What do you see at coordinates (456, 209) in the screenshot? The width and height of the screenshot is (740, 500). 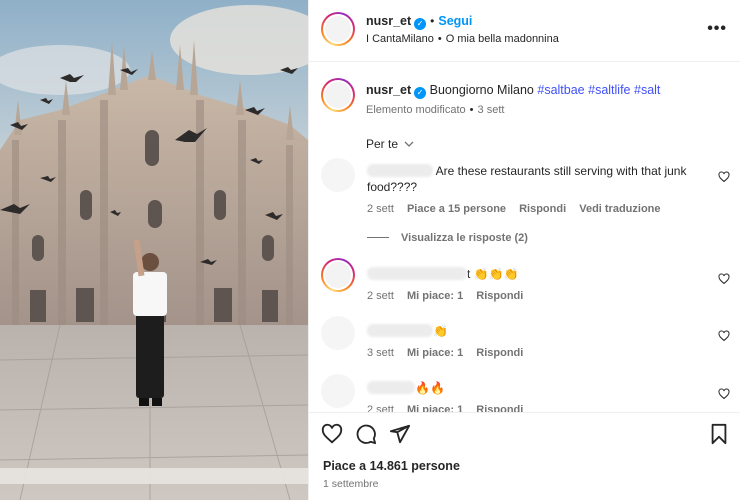 I see `comment-likes: Piace a 15 persone` at bounding box center [456, 209].